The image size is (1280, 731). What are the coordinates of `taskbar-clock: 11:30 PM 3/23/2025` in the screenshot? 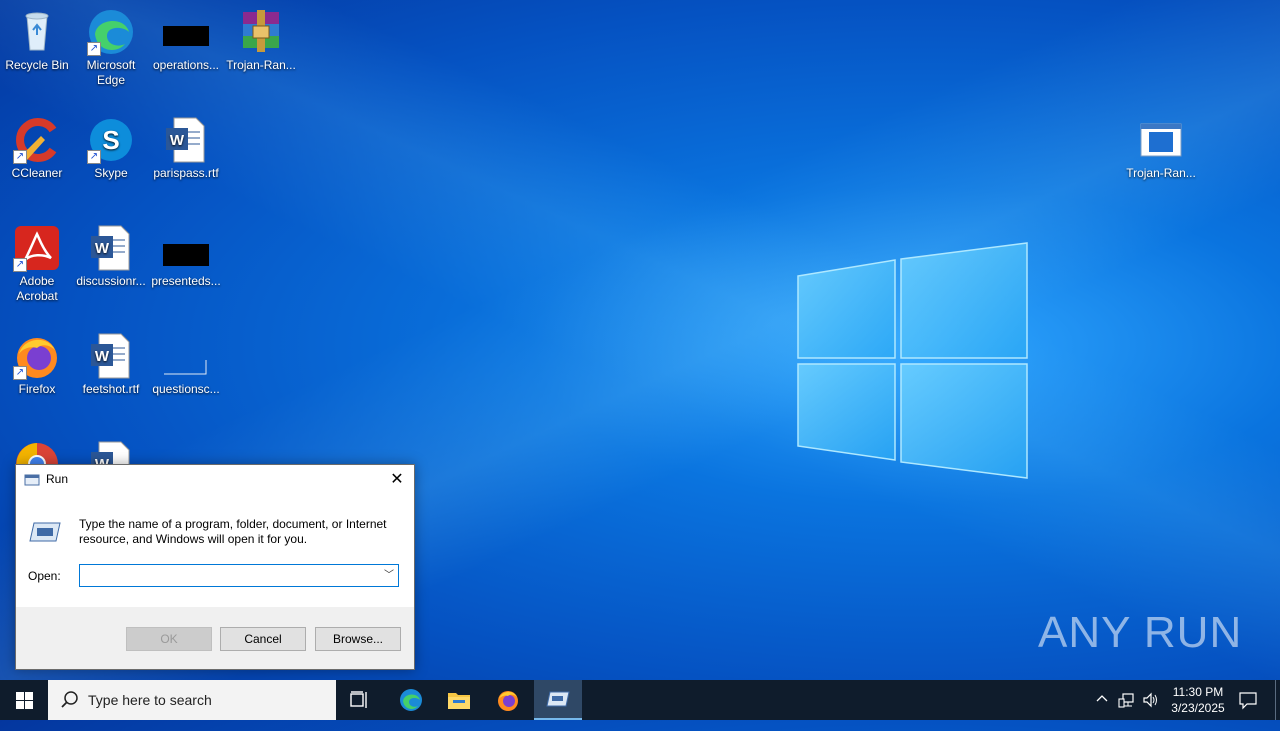 It's located at (1198, 700).